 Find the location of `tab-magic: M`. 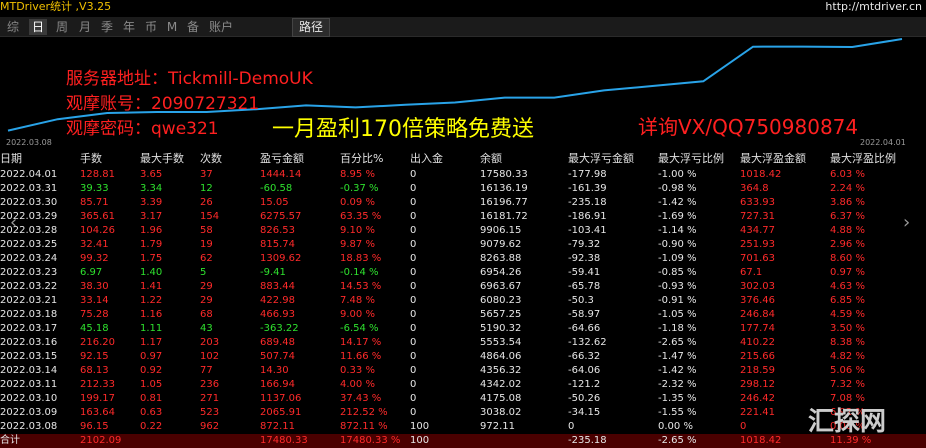

tab-magic: M is located at coordinates (172, 27).